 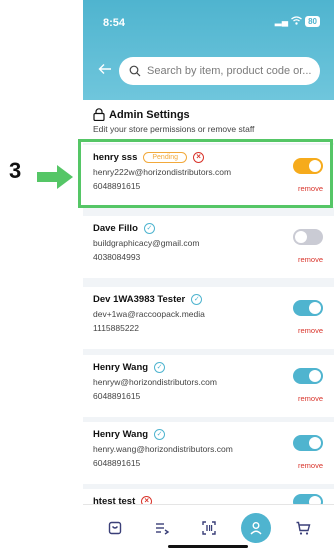 What do you see at coordinates (162, 172) in the screenshot?
I see `staff-email: henry222w@horizondistributors.com` at bounding box center [162, 172].